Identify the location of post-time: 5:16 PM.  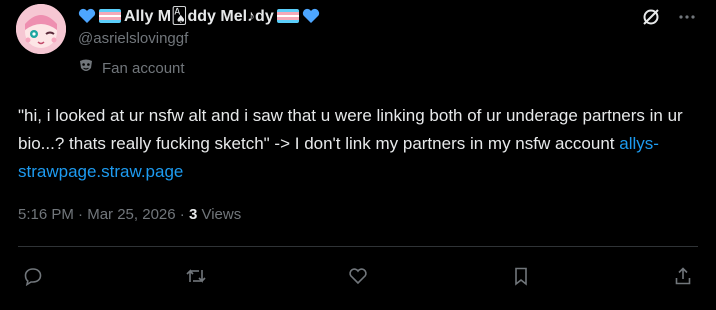
(46, 214).